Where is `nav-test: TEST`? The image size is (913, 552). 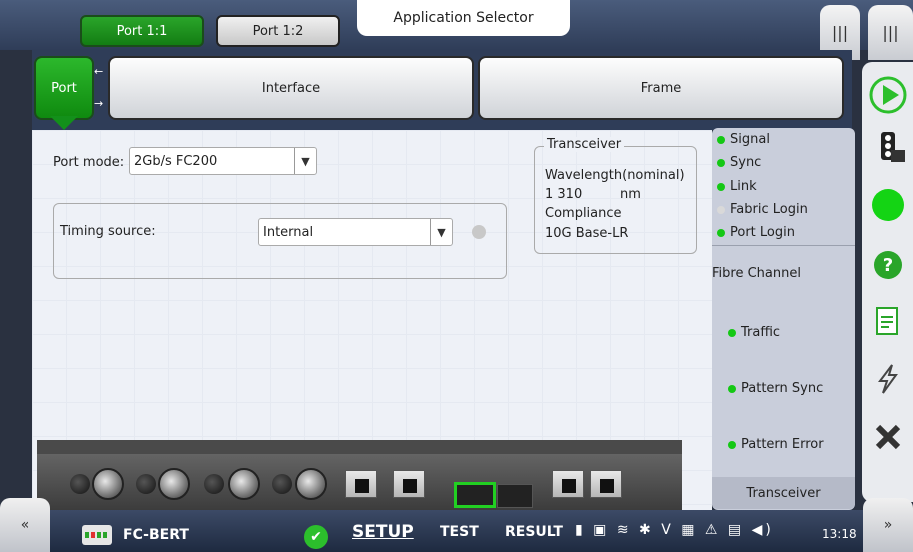
nav-test: TEST is located at coordinates (459, 532).